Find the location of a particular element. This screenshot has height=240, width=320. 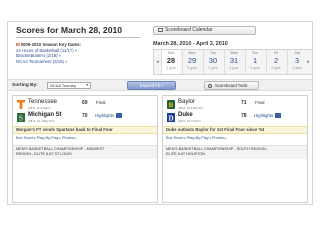

page-title: Scores for March 28, 2010 is located at coordinates (69, 30).